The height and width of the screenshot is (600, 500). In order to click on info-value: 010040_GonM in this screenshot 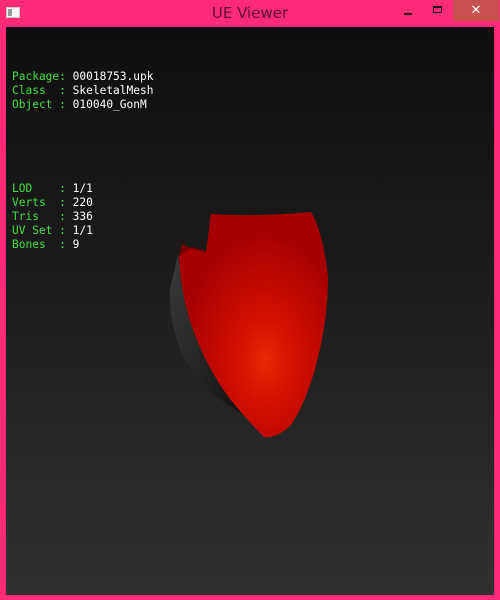, I will do `click(109, 104)`.